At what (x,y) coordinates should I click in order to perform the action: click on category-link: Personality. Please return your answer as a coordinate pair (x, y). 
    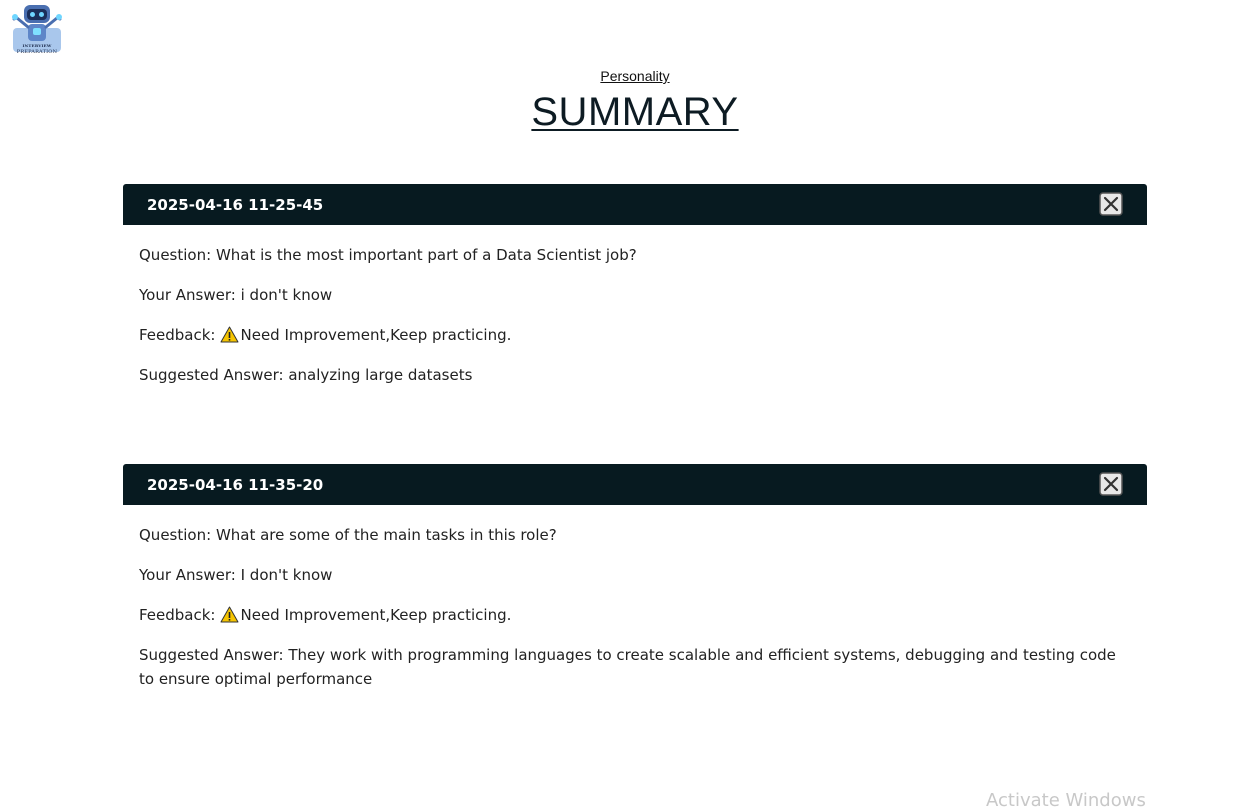
    Looking at the image, I should click on (634, 76).